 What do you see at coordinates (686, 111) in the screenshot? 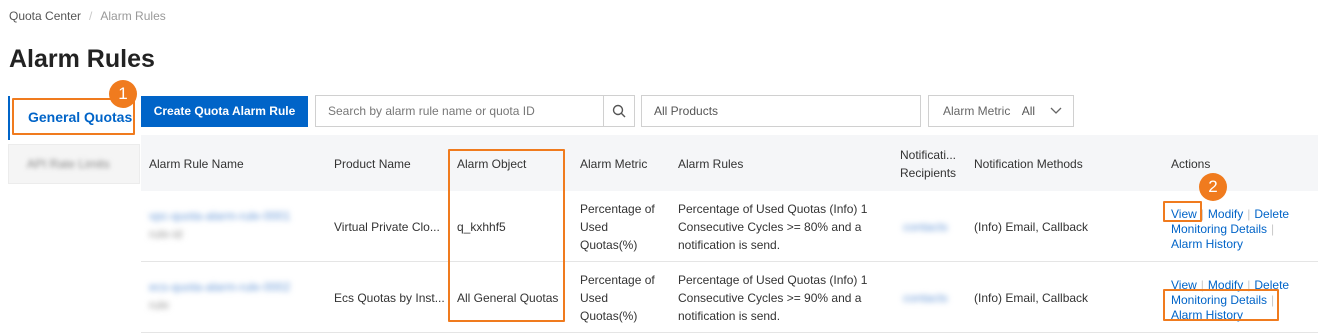
I see `product-select-value: All Products` at bounding box center [686, 111].